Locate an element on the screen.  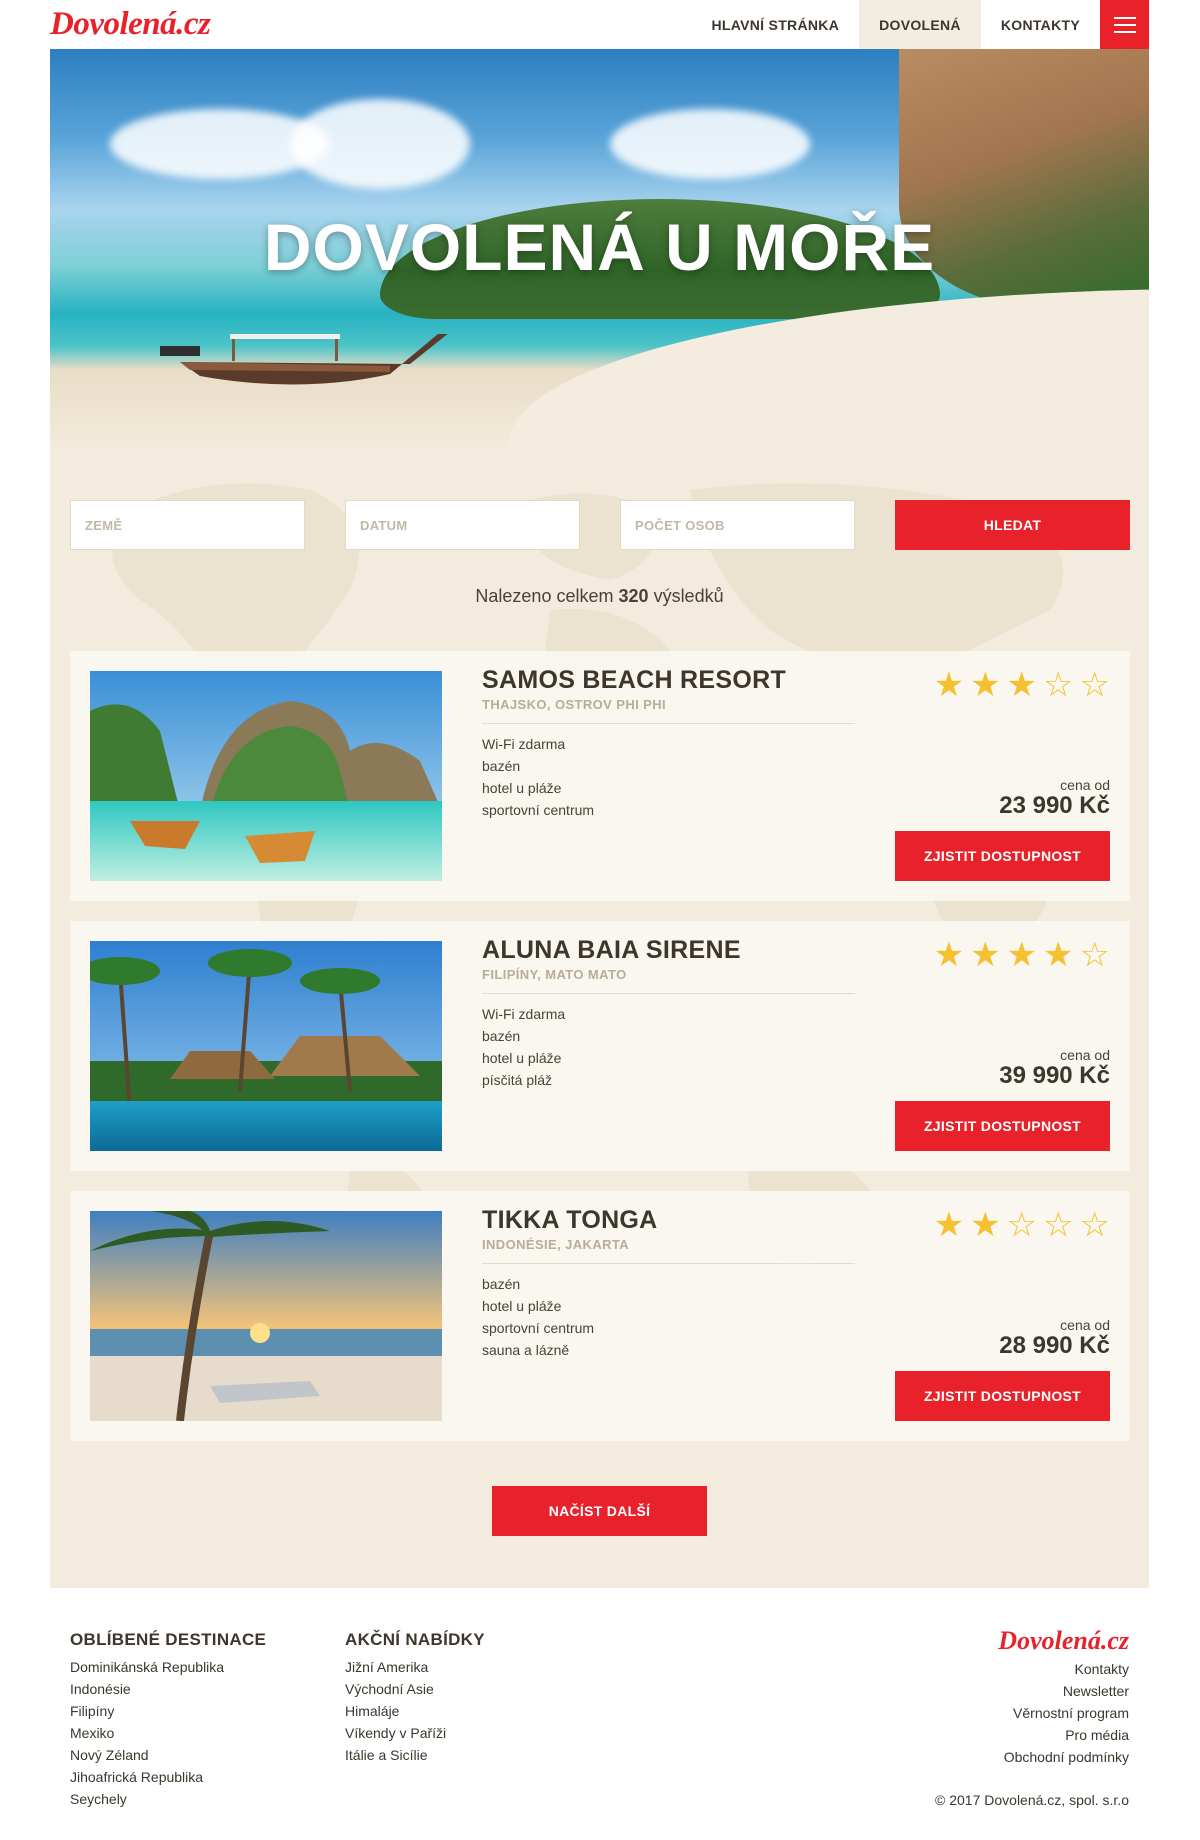
results-count: Nalezeno celkem 320 výsledků is located at coordinates (599, 596).